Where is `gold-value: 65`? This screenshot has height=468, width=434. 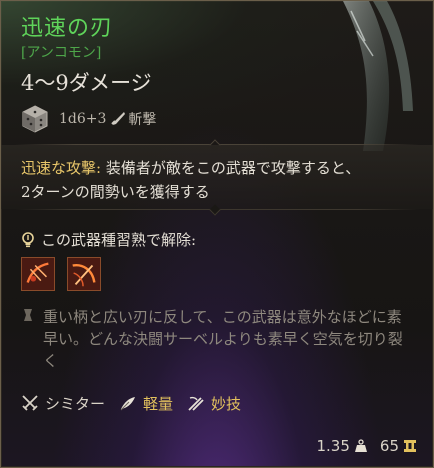
gold-value: 65 is located at coordinates (389, 446).